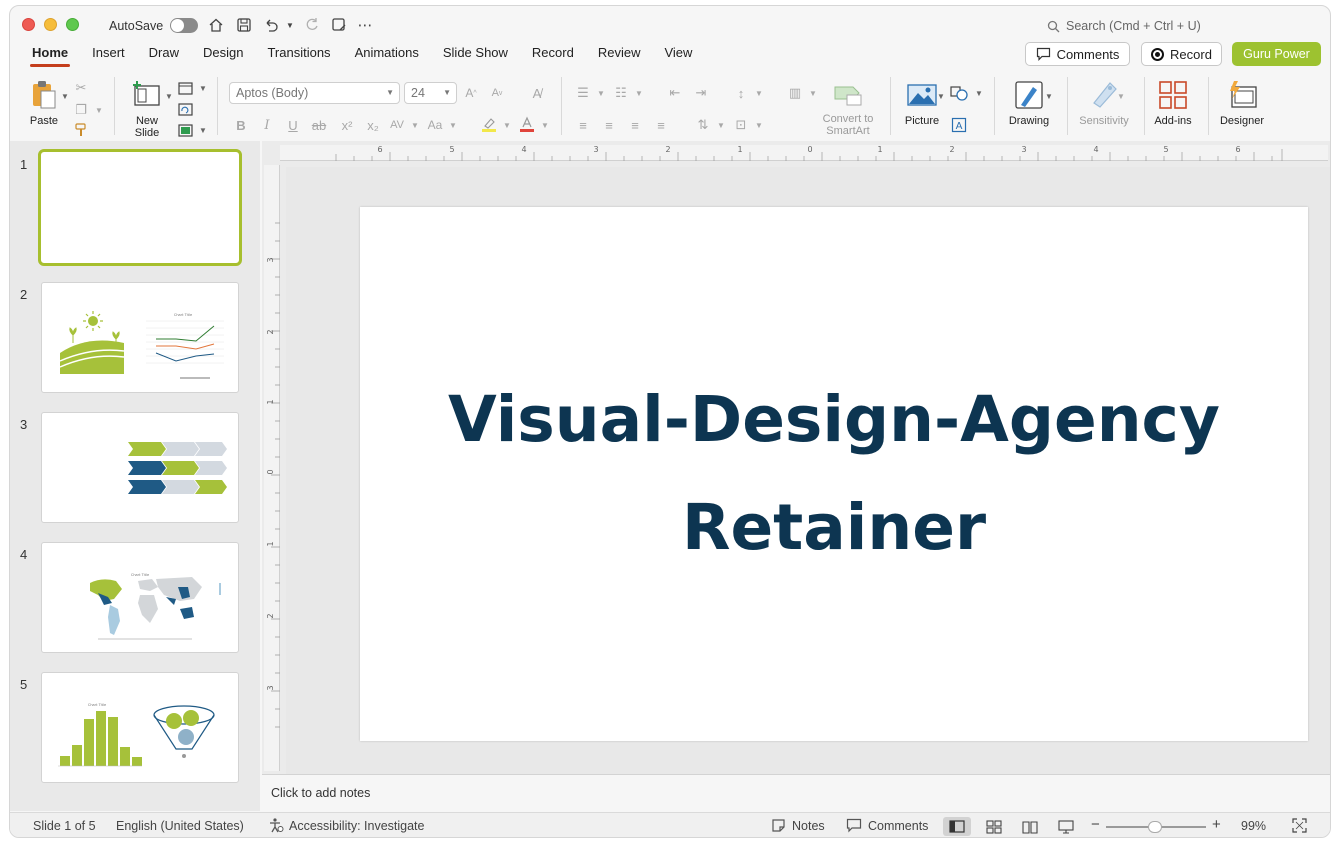 Image resolution: width=1337 pixels, height=843 pixels. I want to click on tab-record: Record, so click(553, 56).